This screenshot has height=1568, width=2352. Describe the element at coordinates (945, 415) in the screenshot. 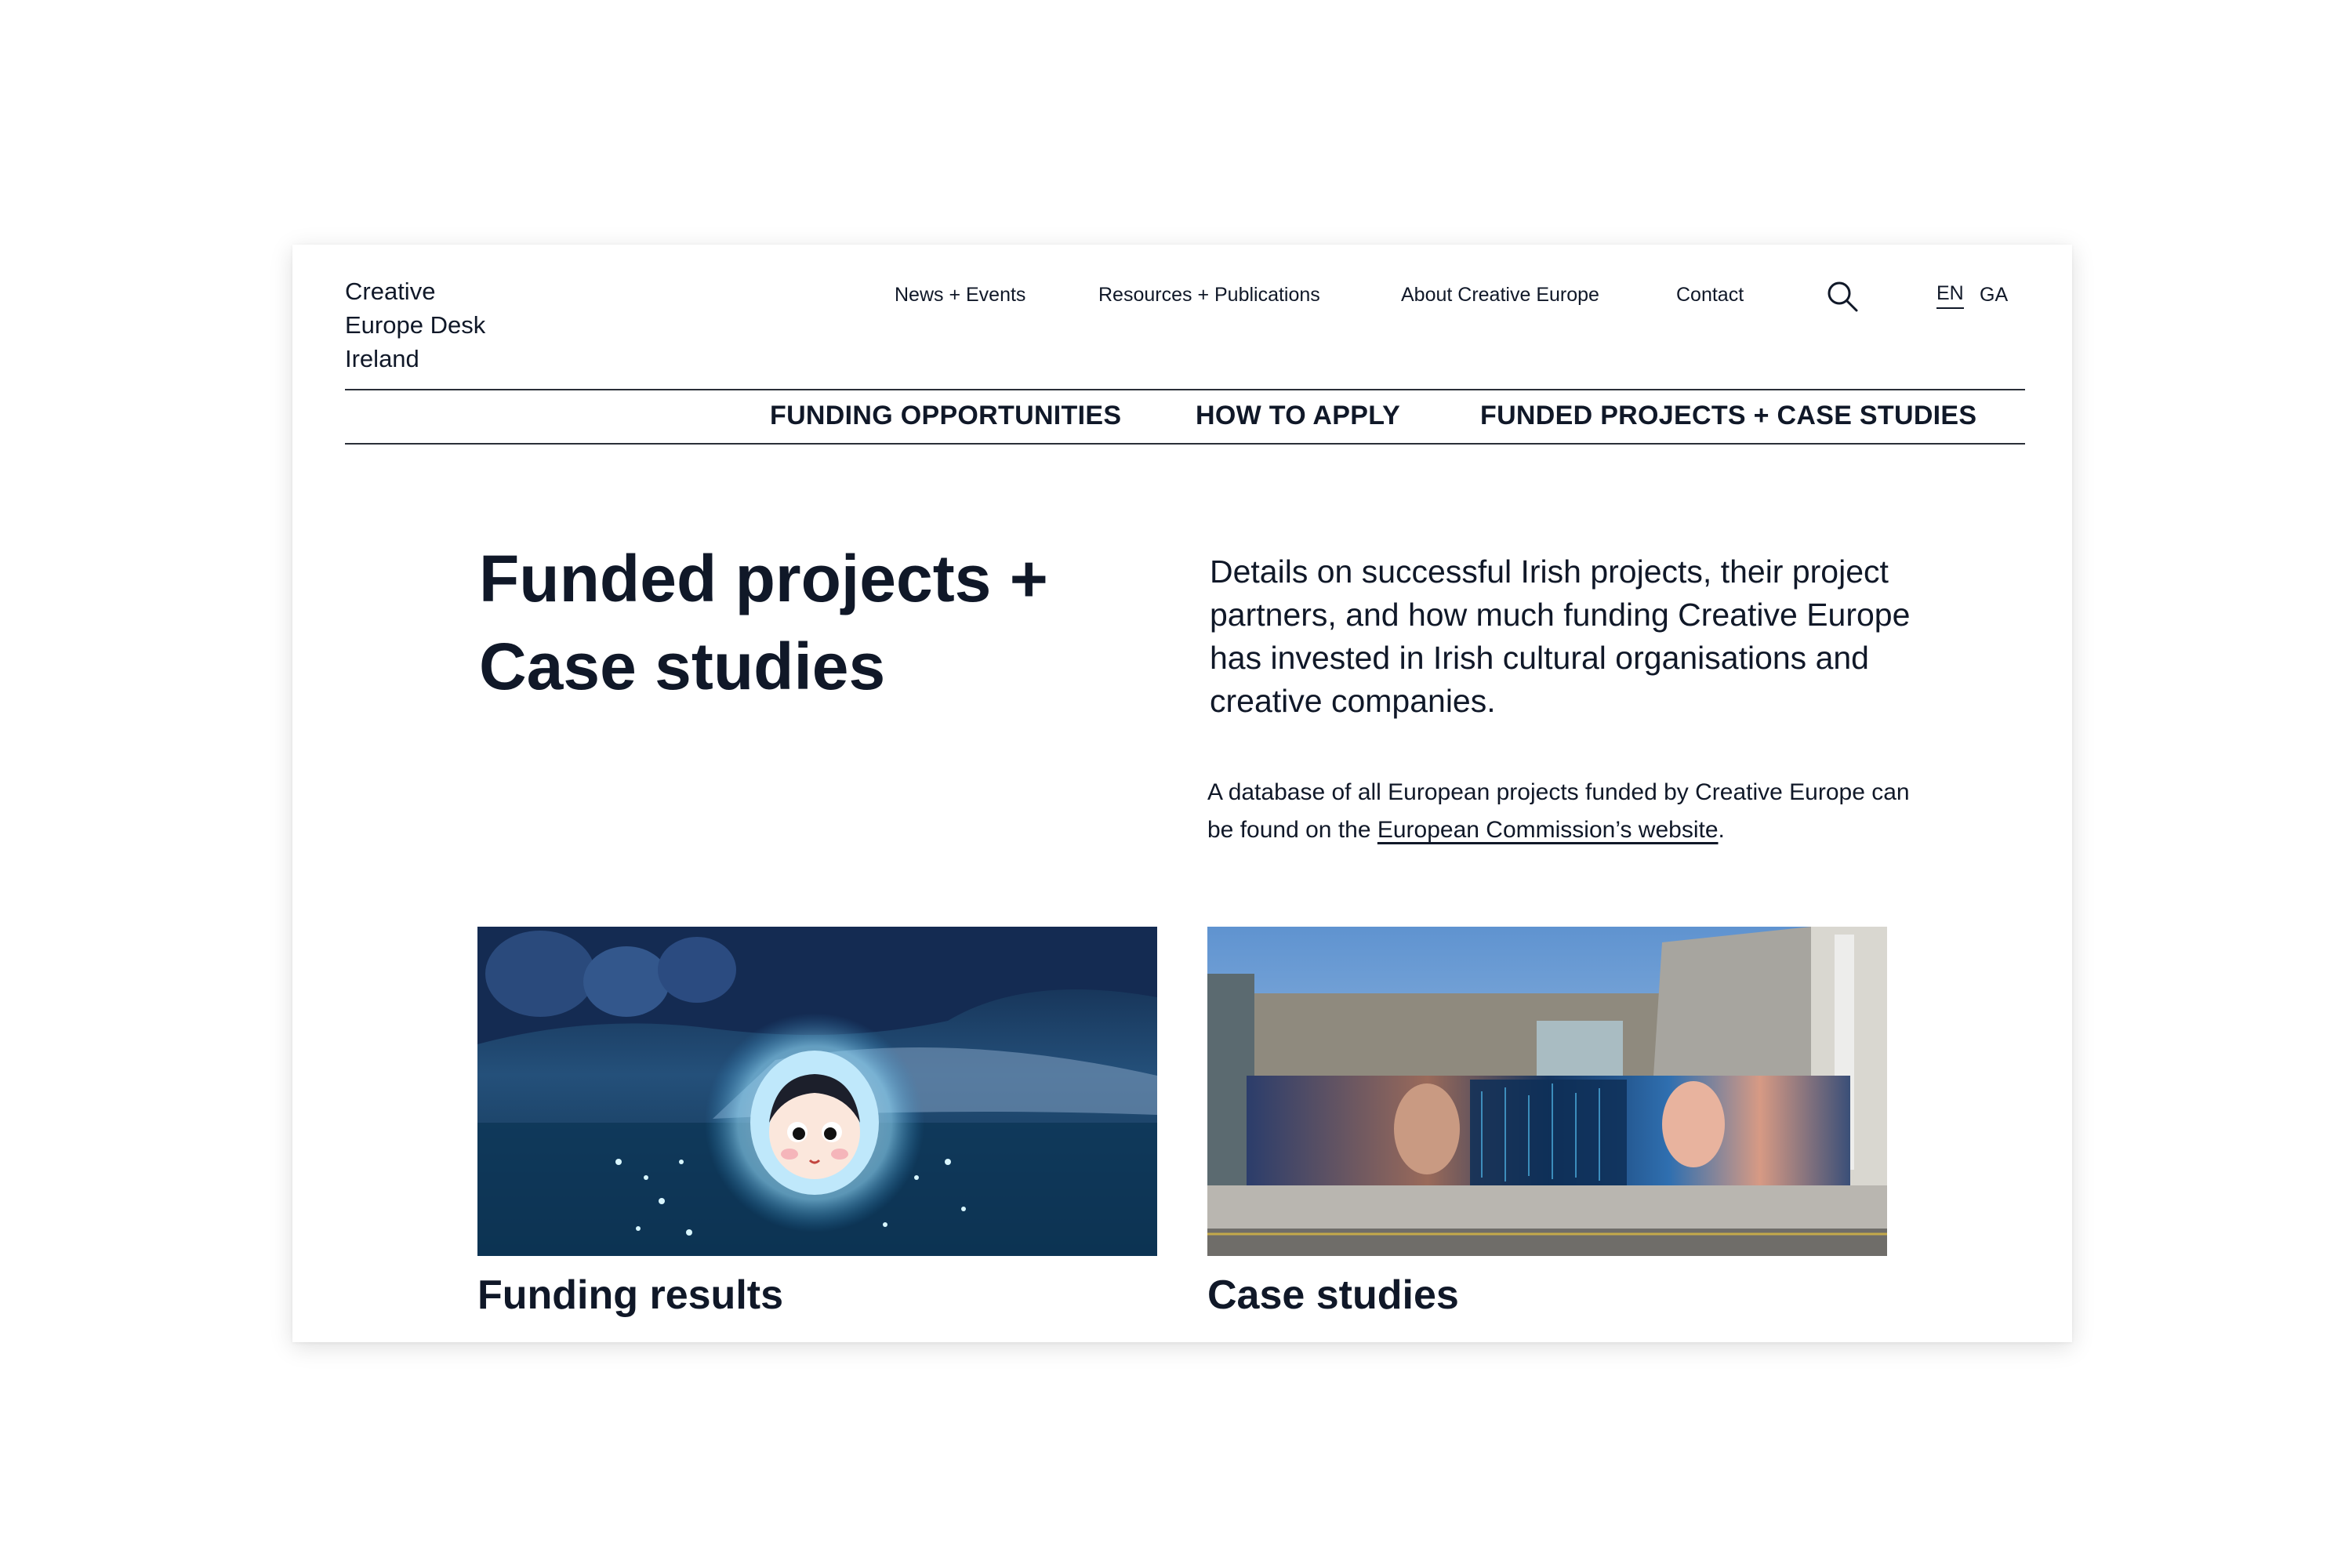

I see `subnav-funding-opportunities: FUNDING OPPORTUNITIES` at that location.